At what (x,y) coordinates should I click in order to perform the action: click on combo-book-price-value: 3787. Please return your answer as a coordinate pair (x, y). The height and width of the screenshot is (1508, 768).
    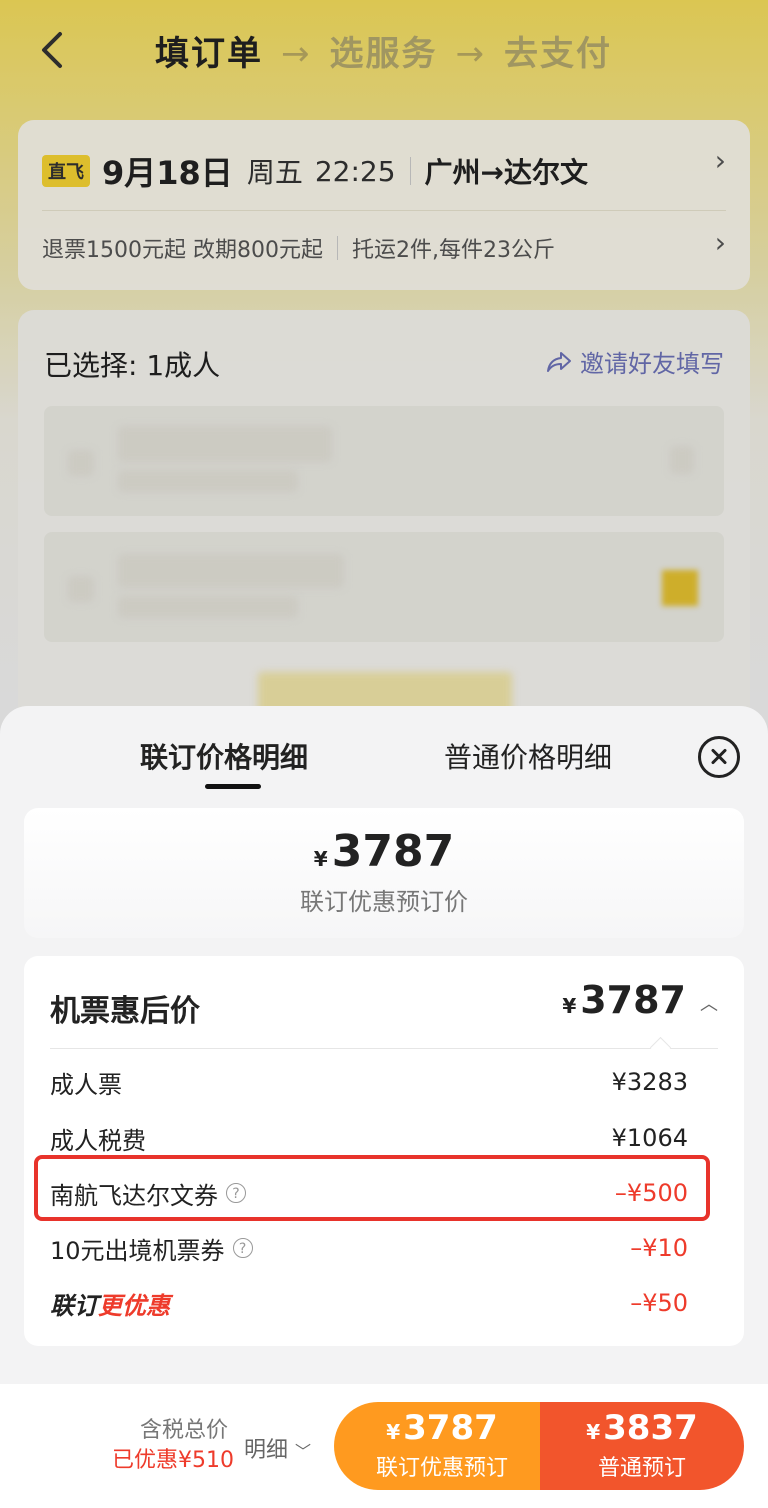
    Looking at the image, I should click on (450, 1428).